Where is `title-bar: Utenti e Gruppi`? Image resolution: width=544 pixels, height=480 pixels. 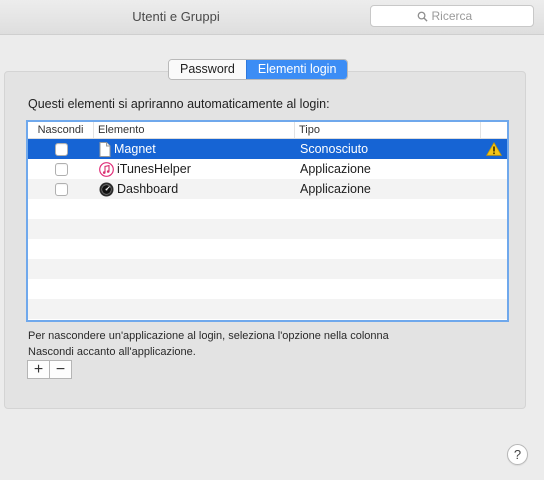
title-bar: Utenti e Gruppi is located at coordinates (272, 17).